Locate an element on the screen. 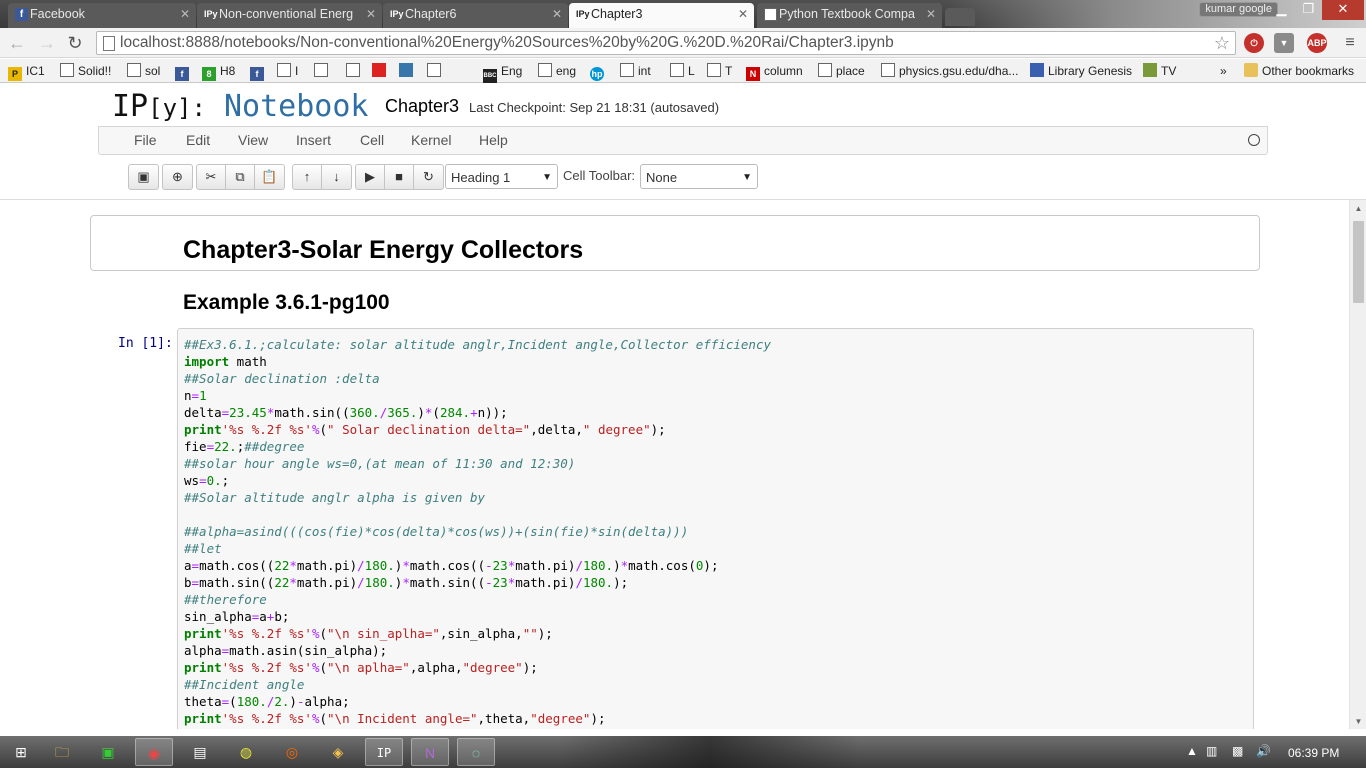 Image resolution: width=1366 pixels, height=768 pixels. back-arrow-icon: ← is located at coordinates (17, 43).